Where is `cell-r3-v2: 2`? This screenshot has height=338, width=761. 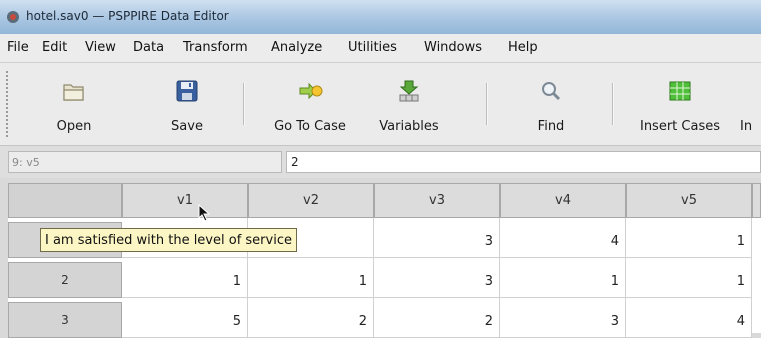 cell-r3-v2: 2 is located at coordinates (311, 318).